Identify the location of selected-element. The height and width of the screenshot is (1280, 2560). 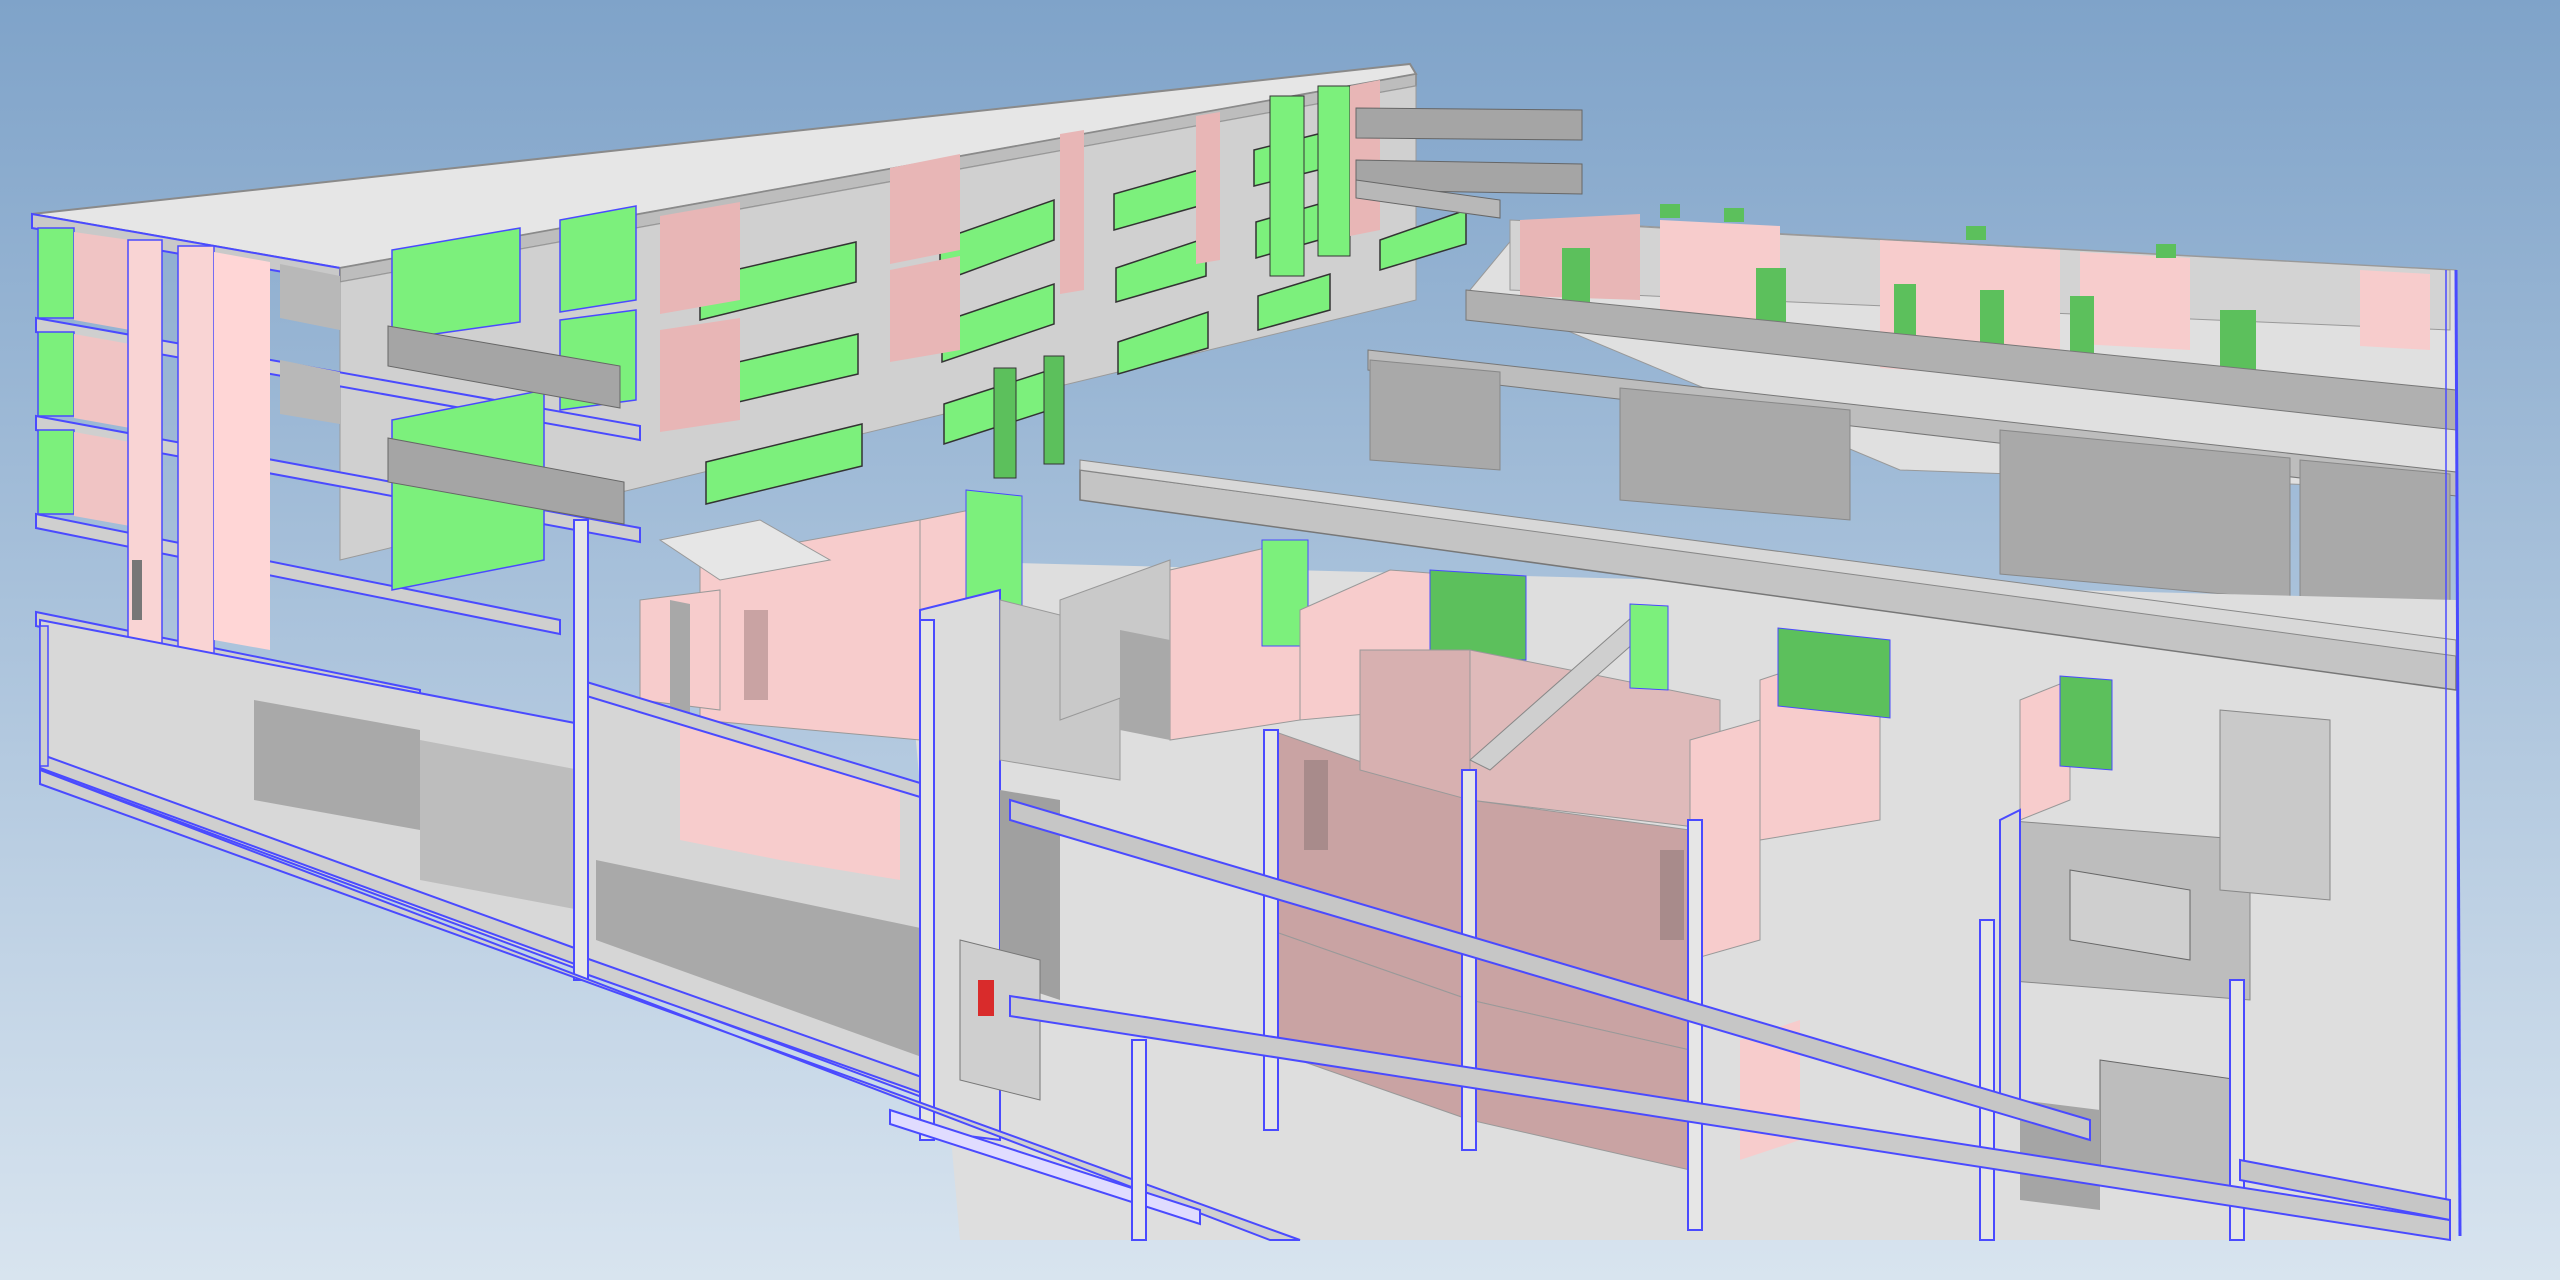
(986, 998).